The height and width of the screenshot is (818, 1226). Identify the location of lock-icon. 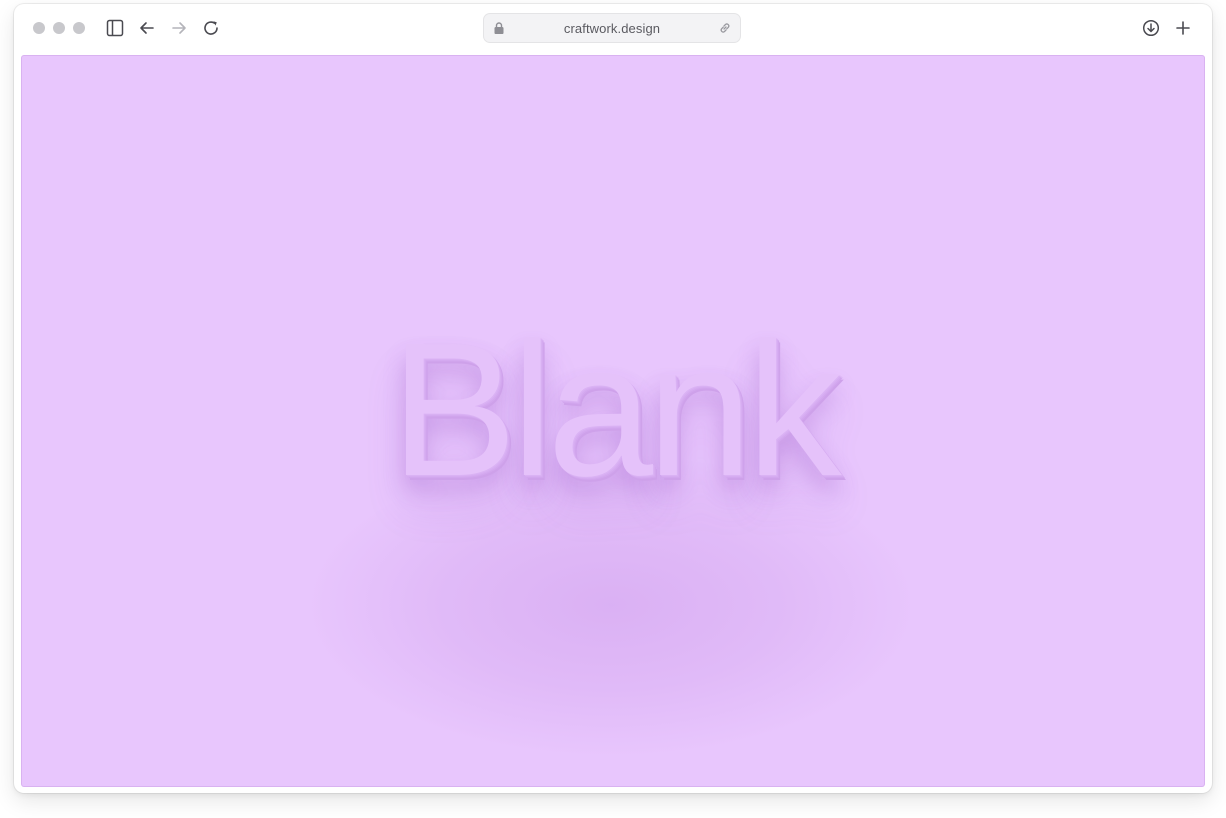
(499, 28).